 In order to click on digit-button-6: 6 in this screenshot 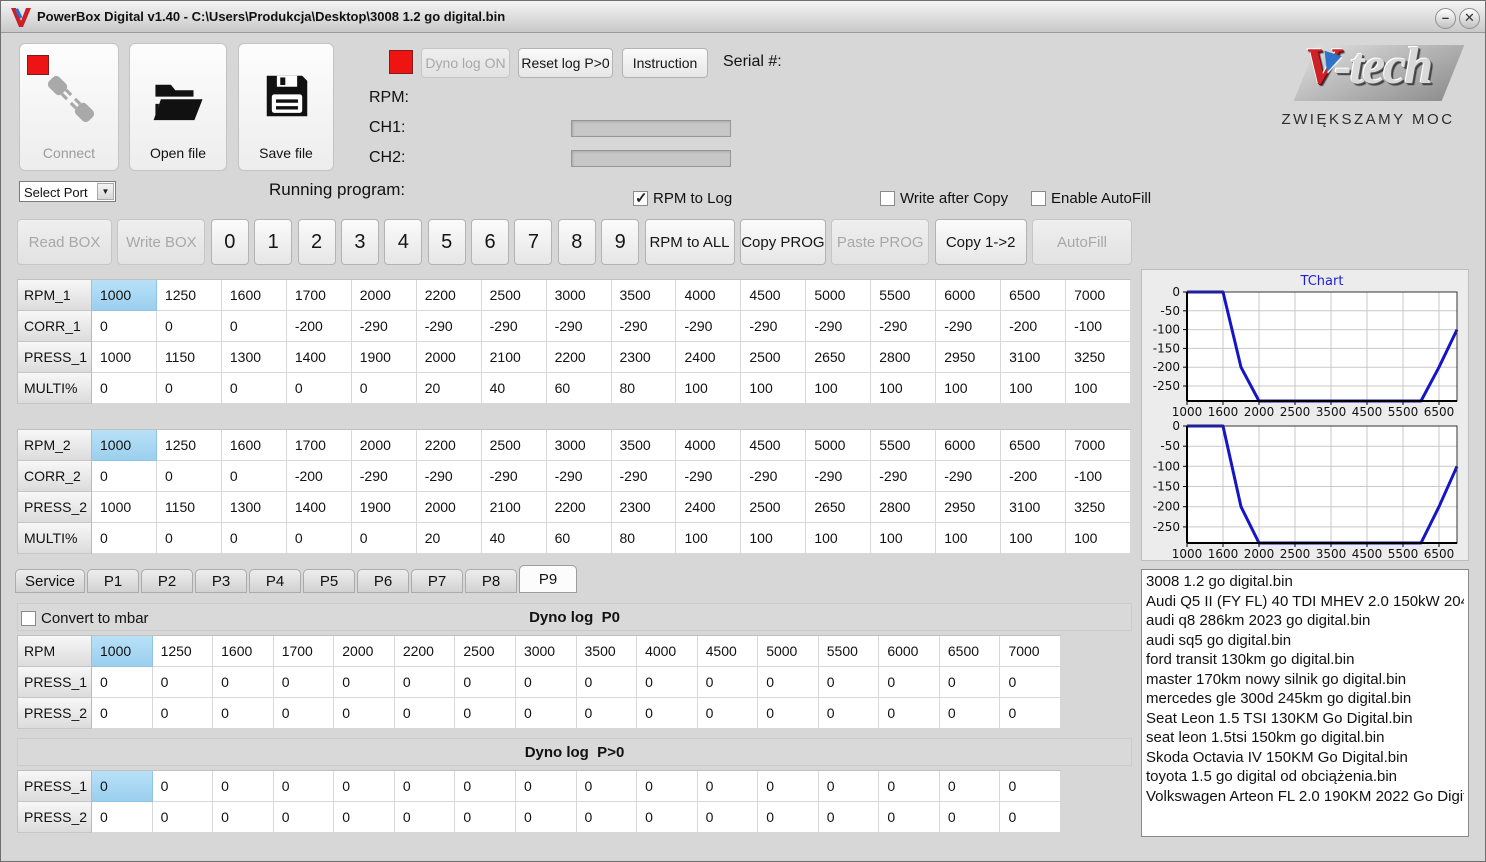, I will do `click(490, 242)`.